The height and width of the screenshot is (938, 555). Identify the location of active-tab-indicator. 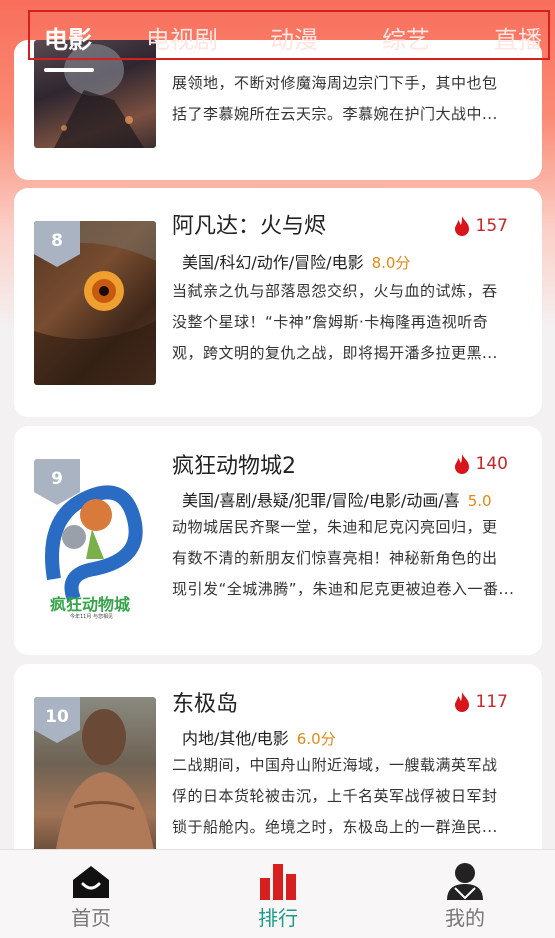
(69, 70).